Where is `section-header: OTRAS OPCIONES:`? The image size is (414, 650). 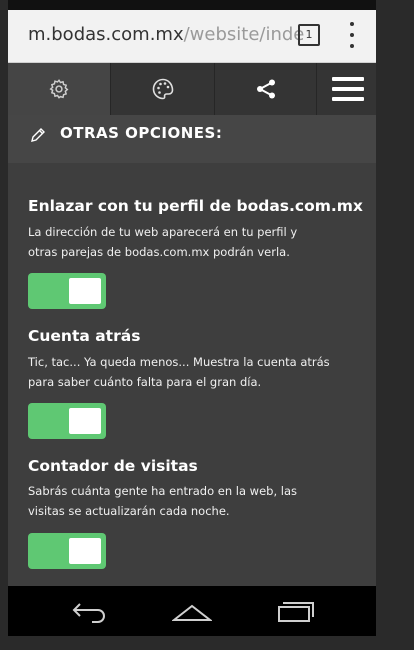
section-header: OTRAS OPCIONES: is located at coordinates (192, 139).